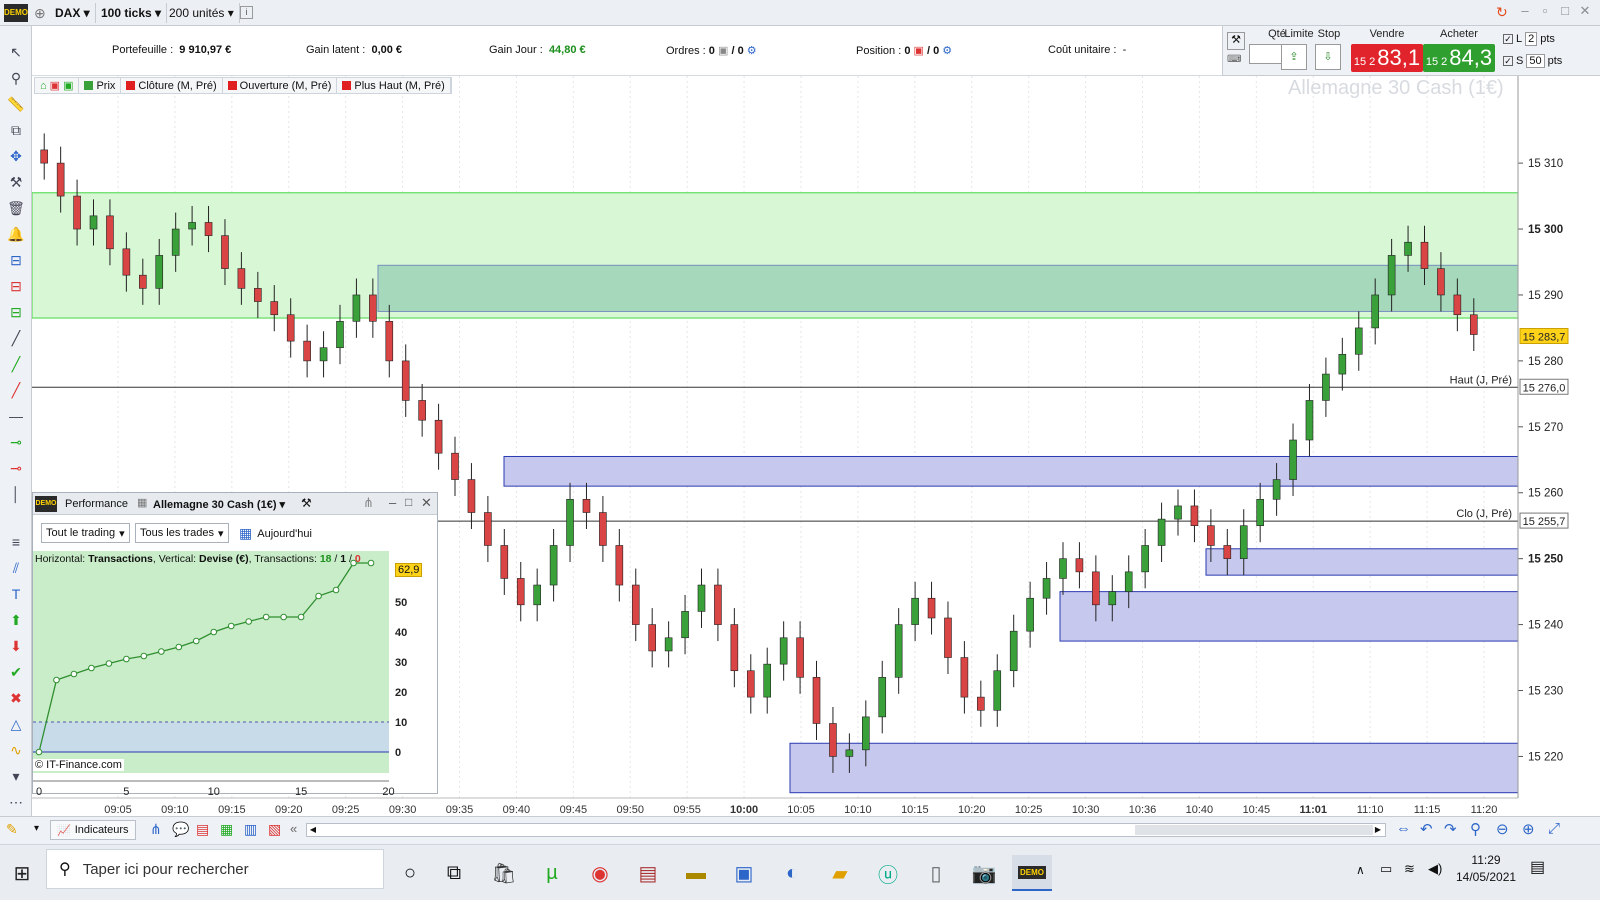 This screenshot has width=1600, height=900. I want to click on scroll-thumb, so click(1254, 830).